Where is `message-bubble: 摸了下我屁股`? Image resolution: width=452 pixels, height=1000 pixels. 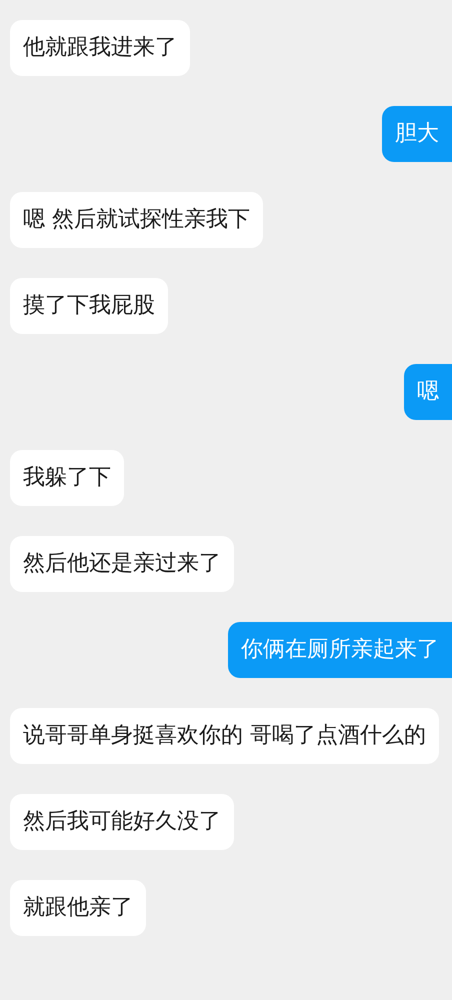 message-bubble: 摸了下我屁股 is located at coordinates (89, 306).